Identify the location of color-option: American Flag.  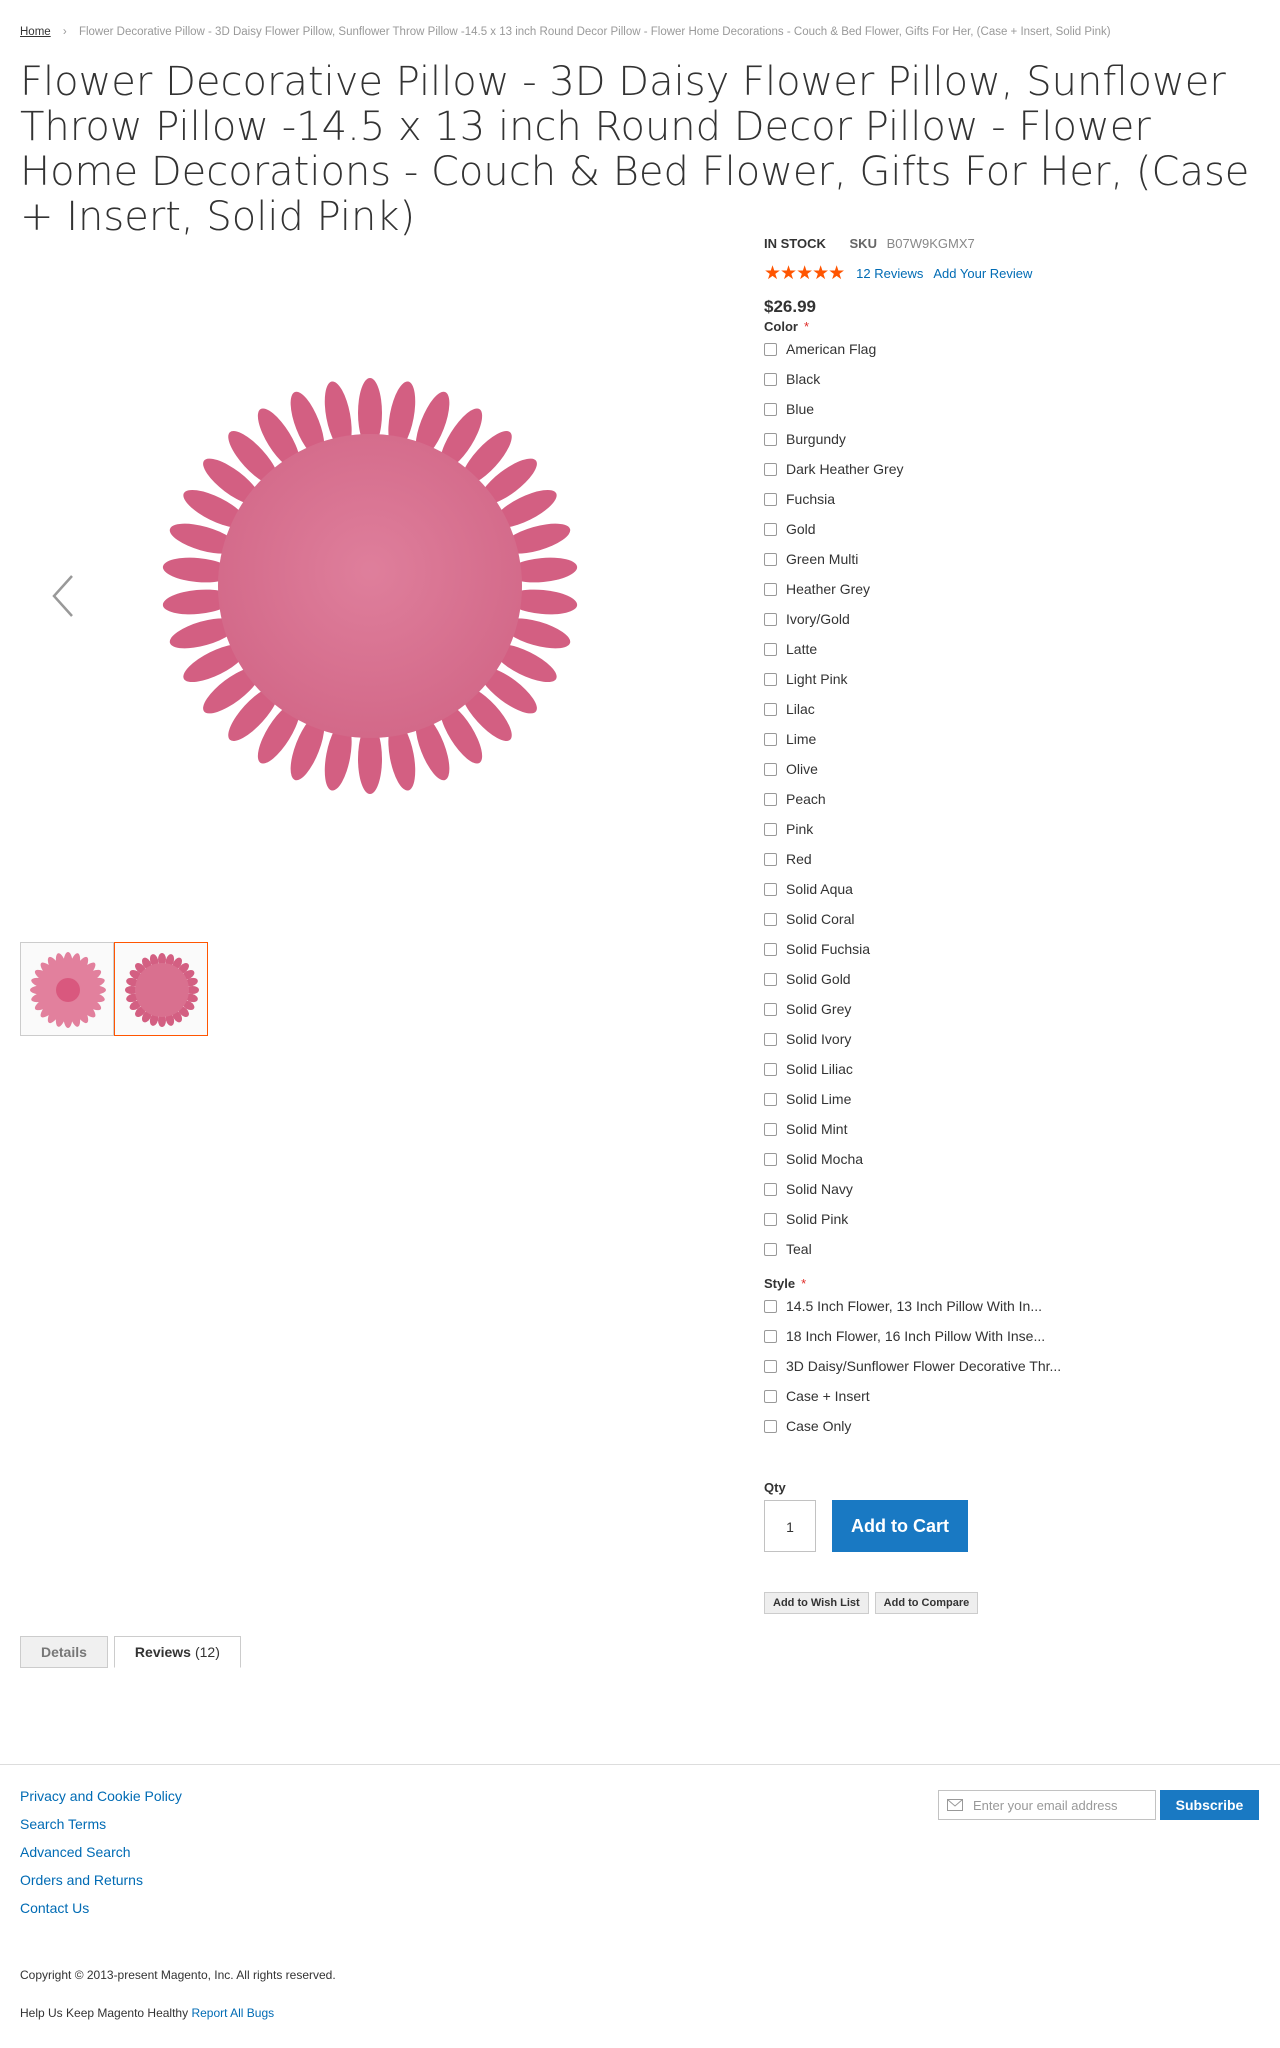
(1012, 349).